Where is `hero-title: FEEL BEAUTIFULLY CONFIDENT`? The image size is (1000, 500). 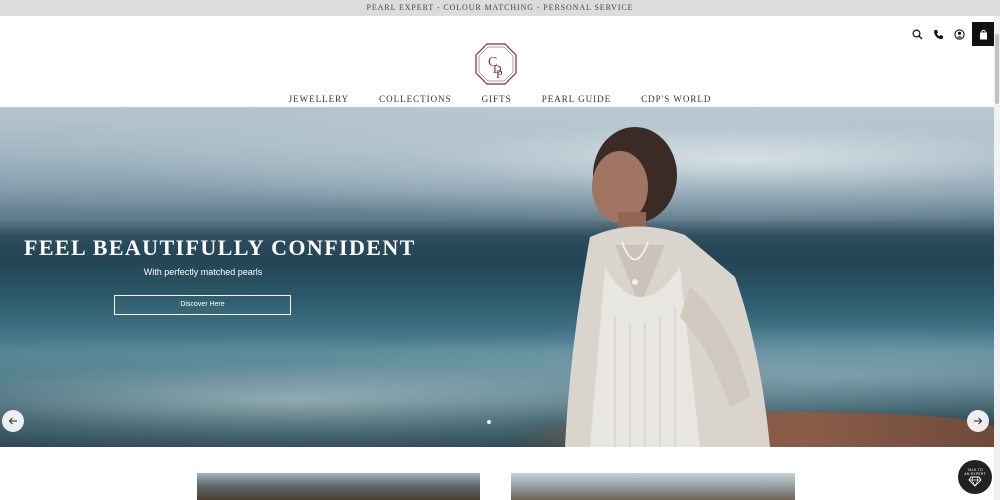
hero-title: FEEL BEAUTIFULLY CONFIDENT is located at coordinates (220, 247).